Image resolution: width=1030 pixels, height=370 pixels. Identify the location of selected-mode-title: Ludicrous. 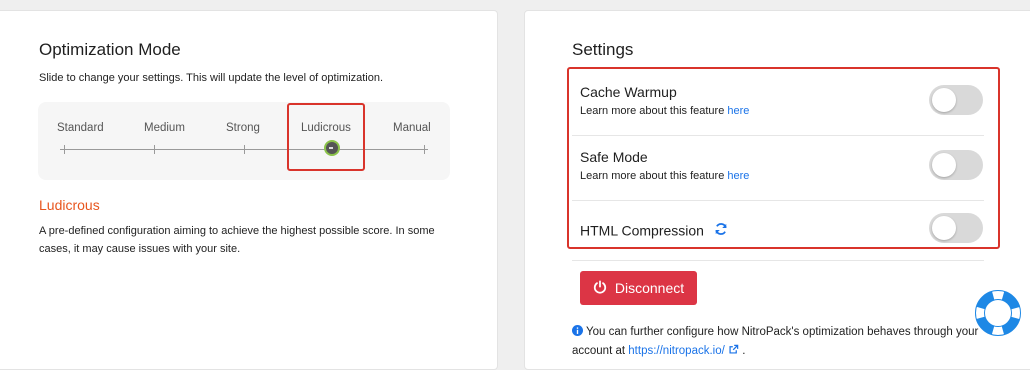
(69, 205).